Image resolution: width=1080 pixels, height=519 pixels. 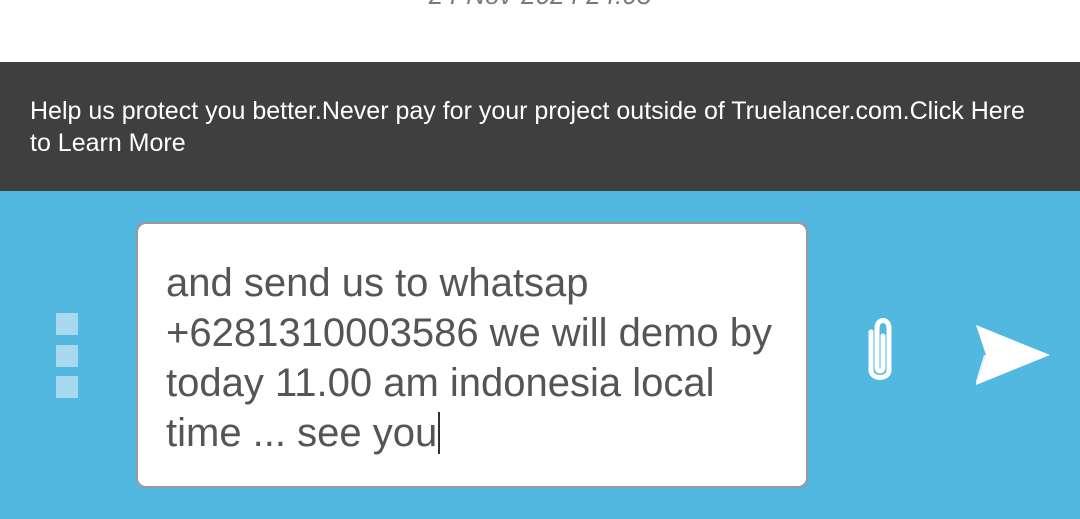 What do you see at coordinates (1012, 355) in the screenshot?
I see `send-arrow-icon` at bounding box center [1012, 355].